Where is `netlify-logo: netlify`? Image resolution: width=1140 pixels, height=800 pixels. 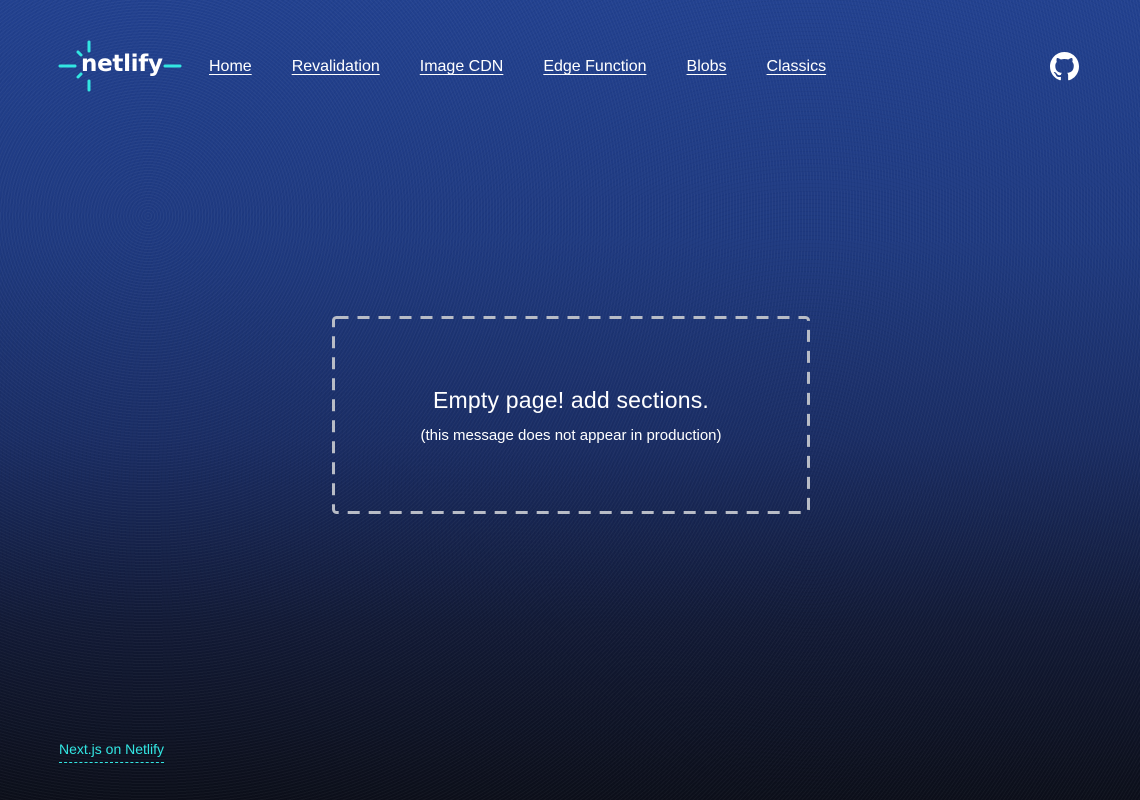 netlify-logo: netlify is located at coordinates (121, 66).